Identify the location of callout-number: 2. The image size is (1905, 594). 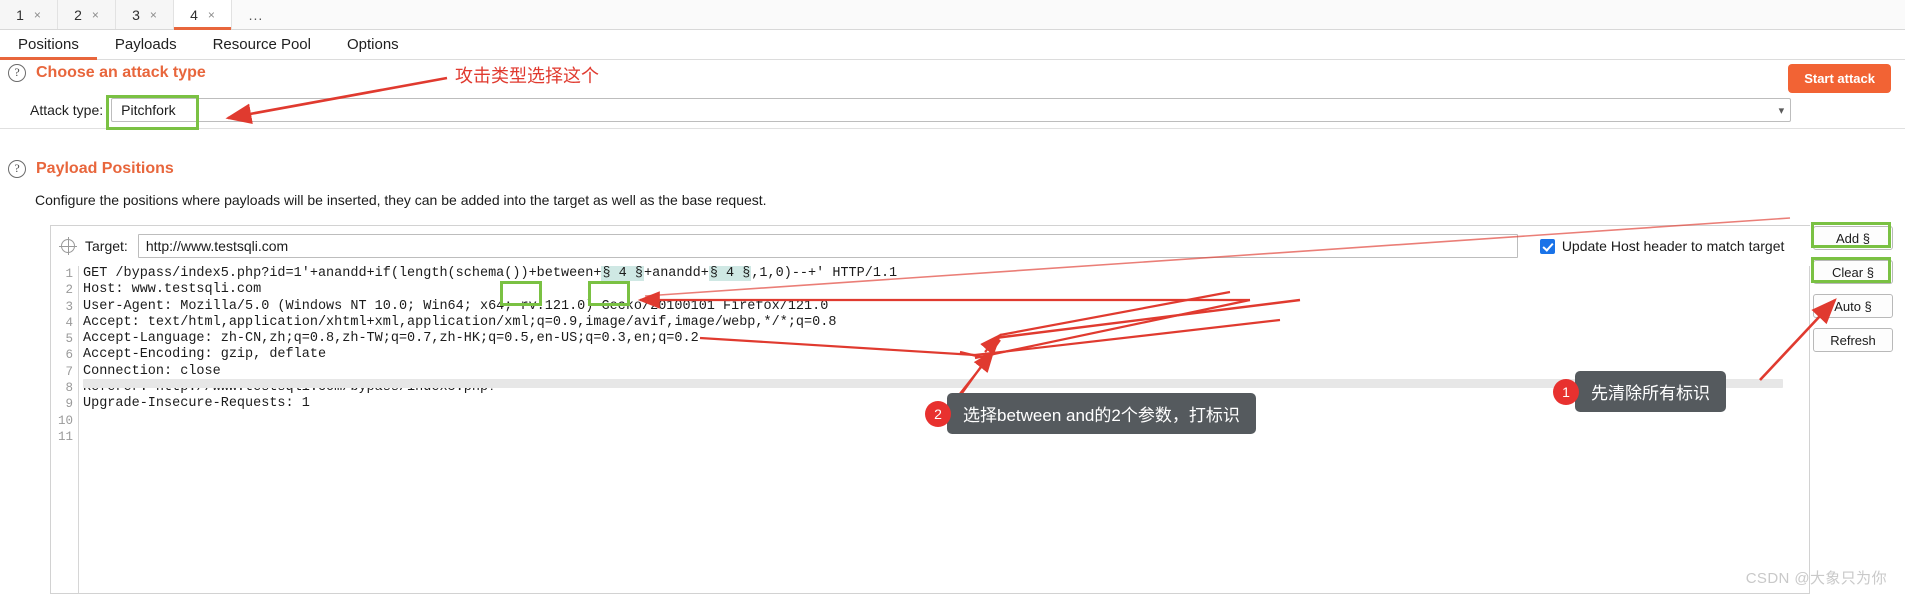
(938, 413).